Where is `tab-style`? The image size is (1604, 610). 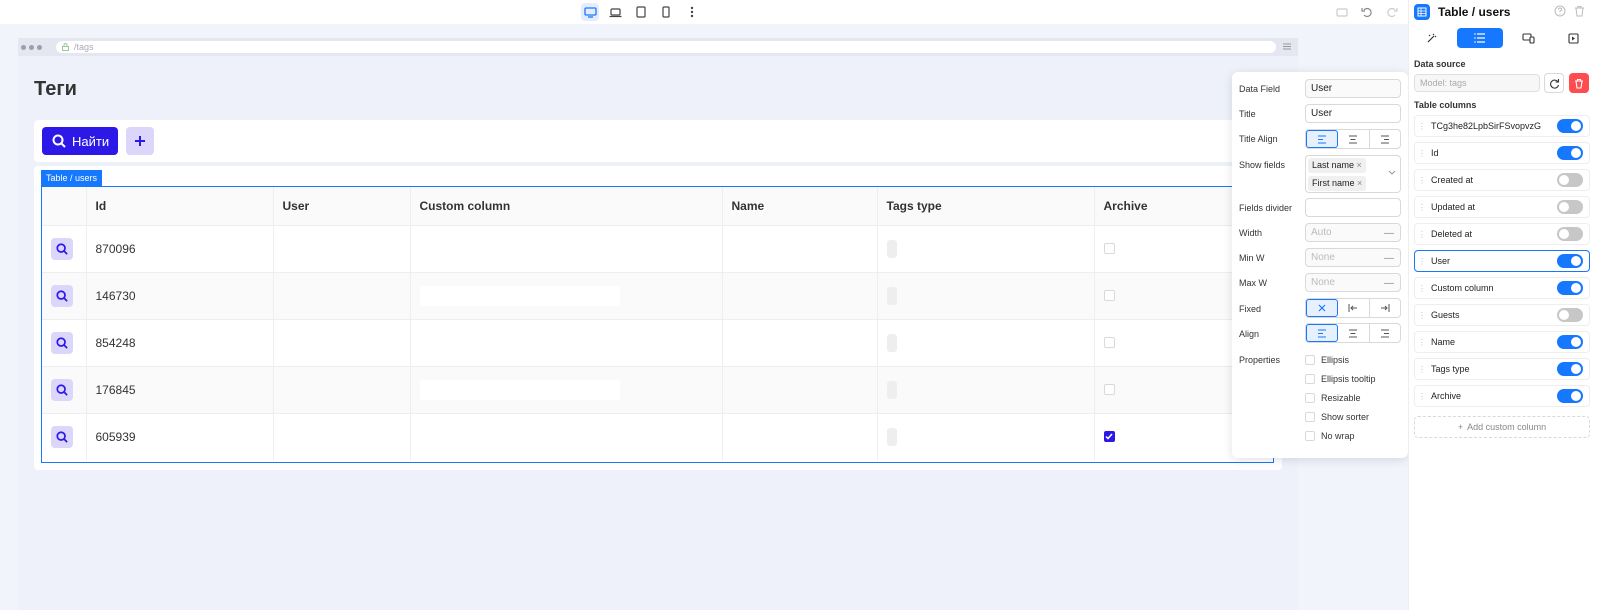
tab-style is located at coordinates (1432, 38).